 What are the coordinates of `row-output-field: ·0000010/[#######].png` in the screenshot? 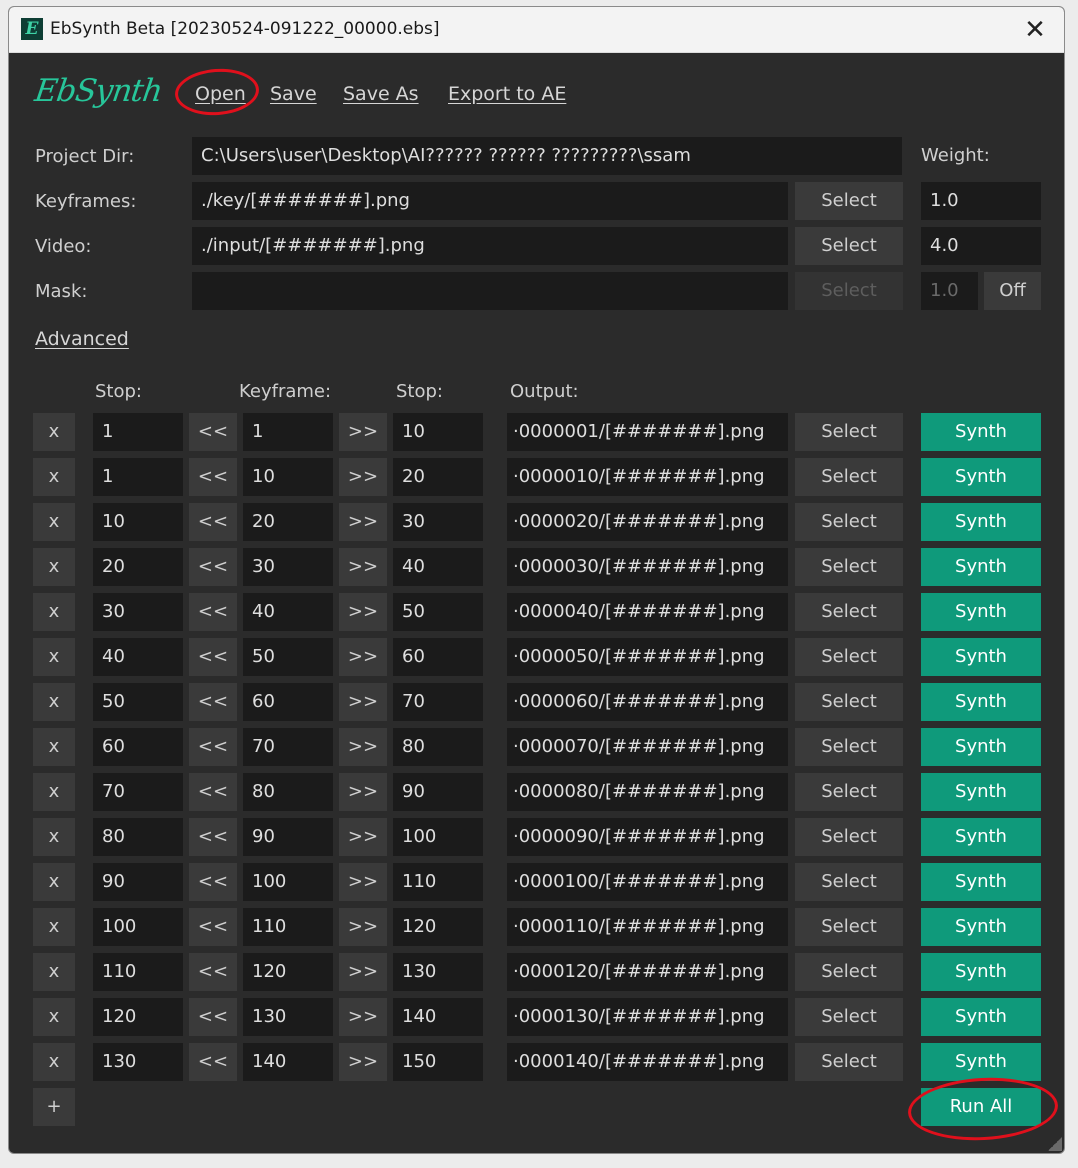 It's located at (647, 477).